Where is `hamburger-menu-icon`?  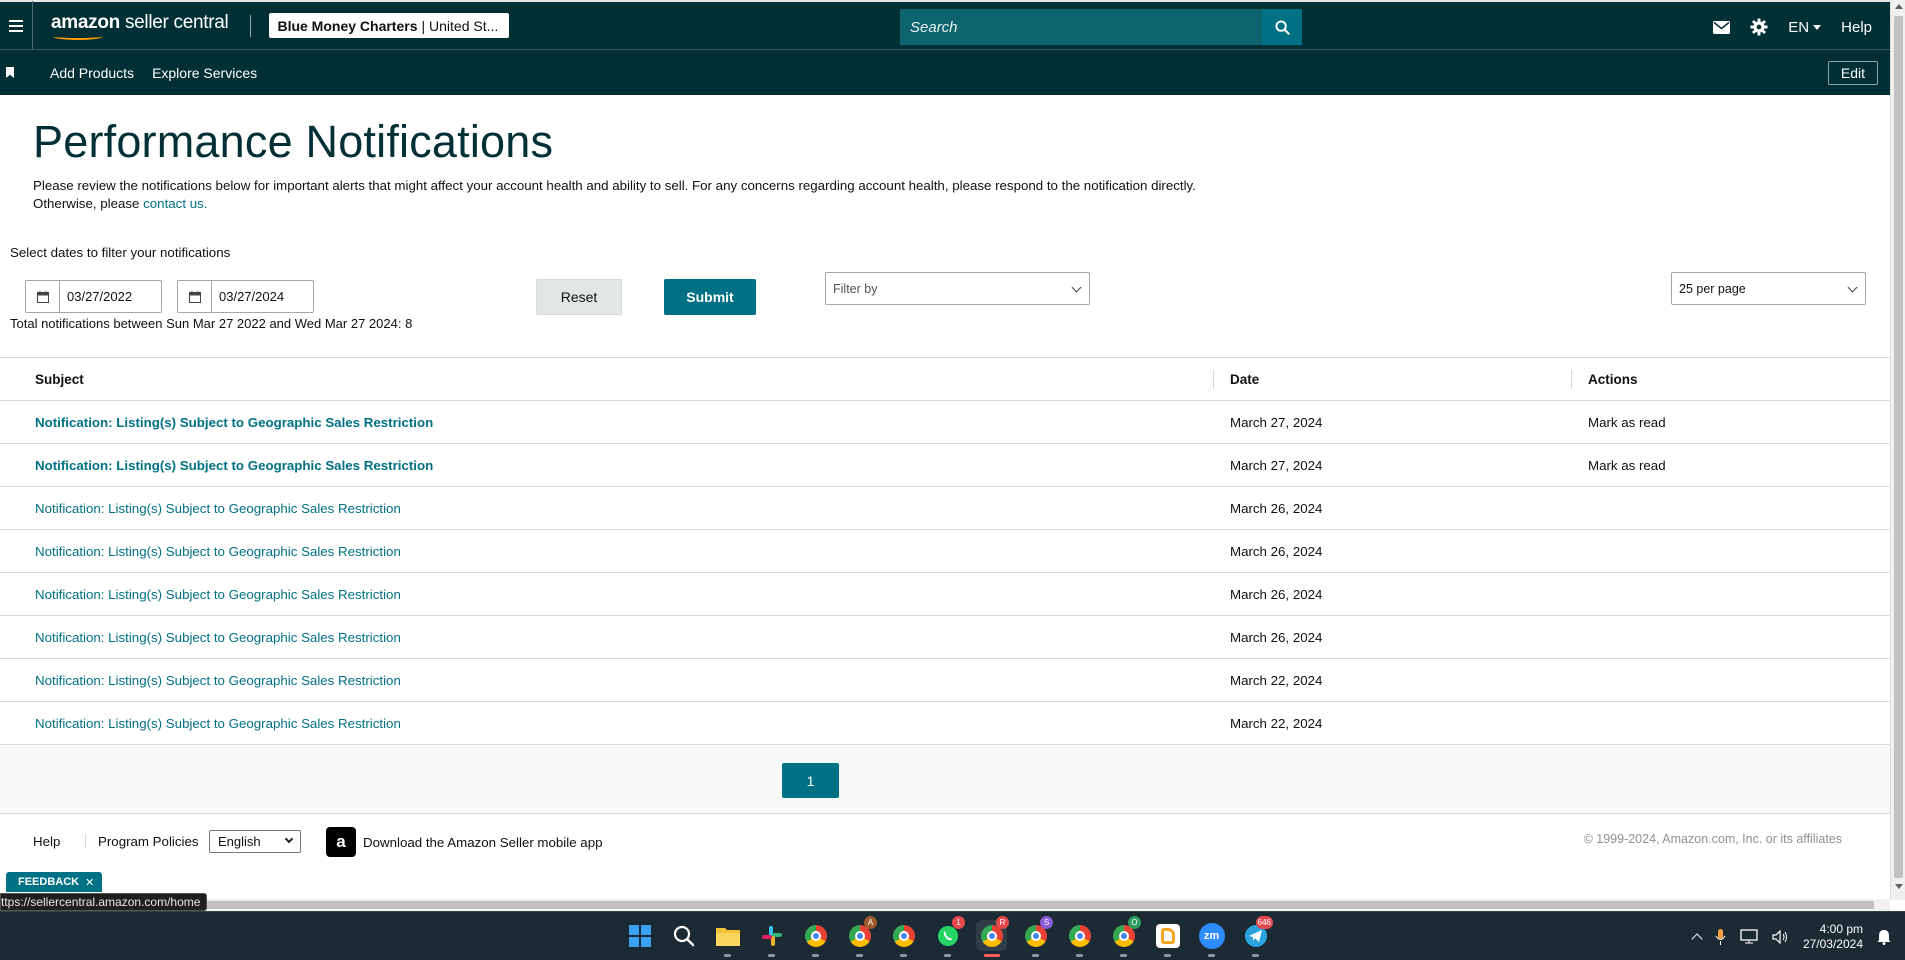 hamburger-menu-icon is located at coordinates (16, 25).